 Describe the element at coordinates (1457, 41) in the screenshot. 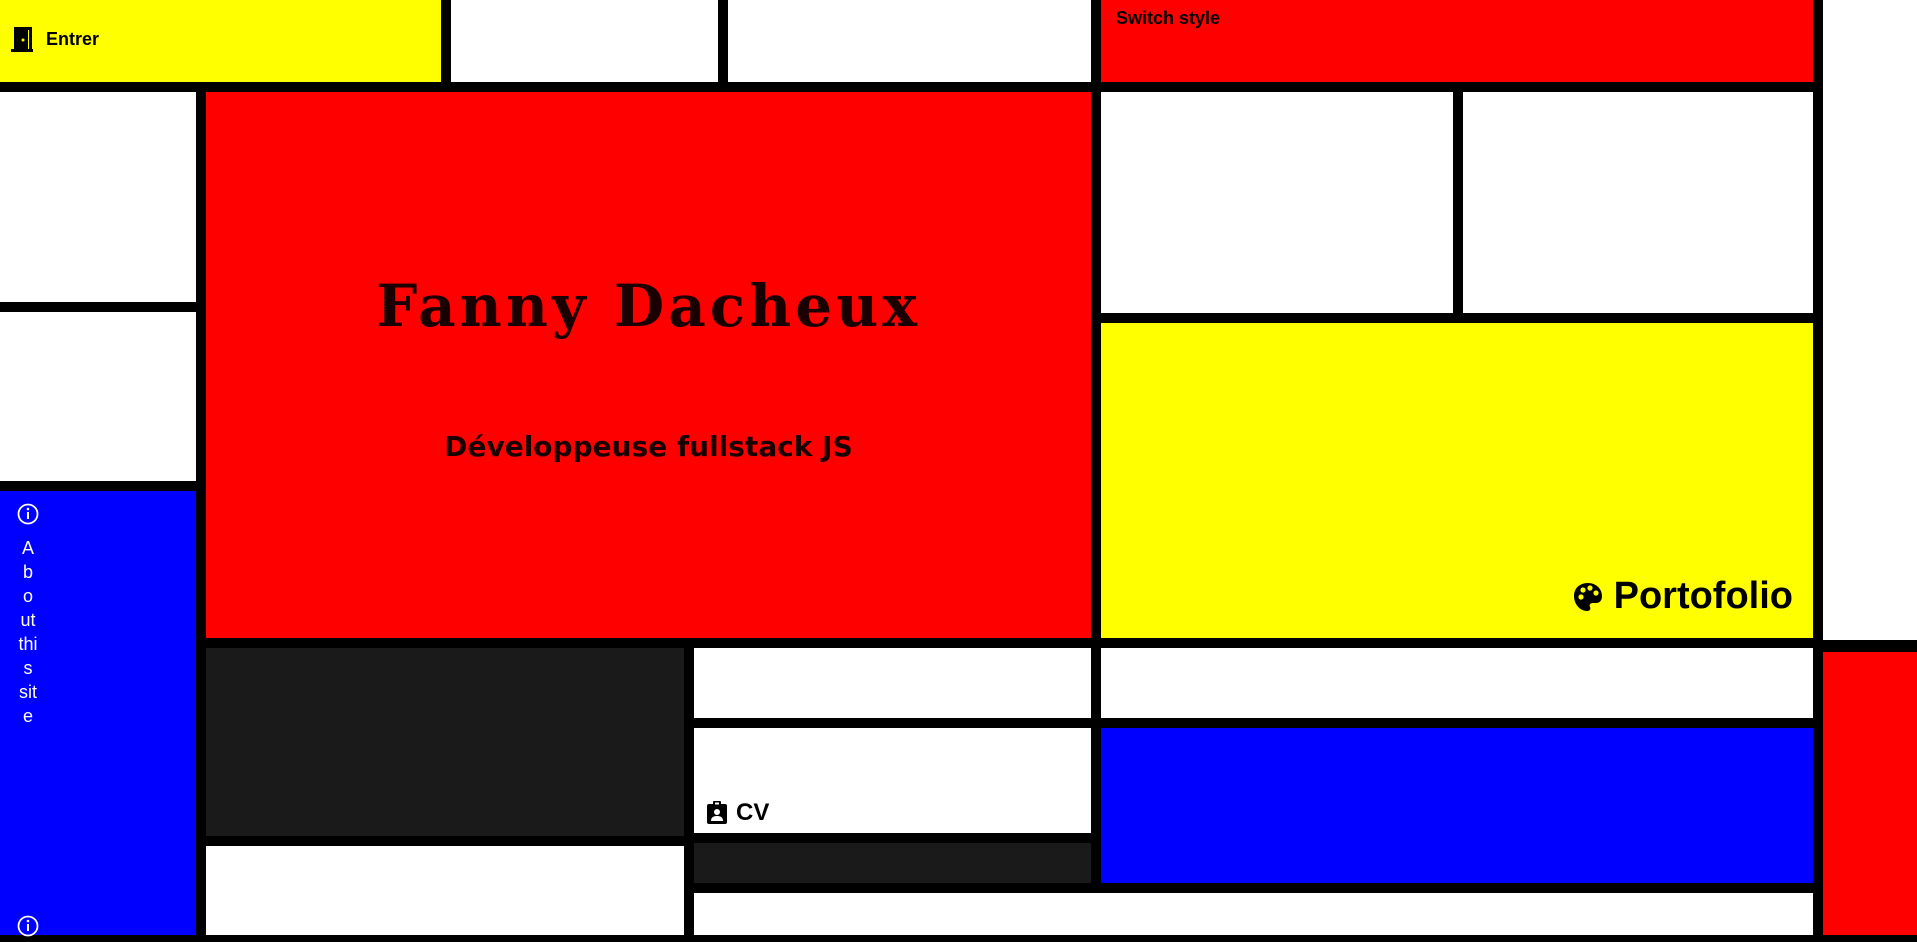

I see `switch-style-panel: Switch style` at that location.